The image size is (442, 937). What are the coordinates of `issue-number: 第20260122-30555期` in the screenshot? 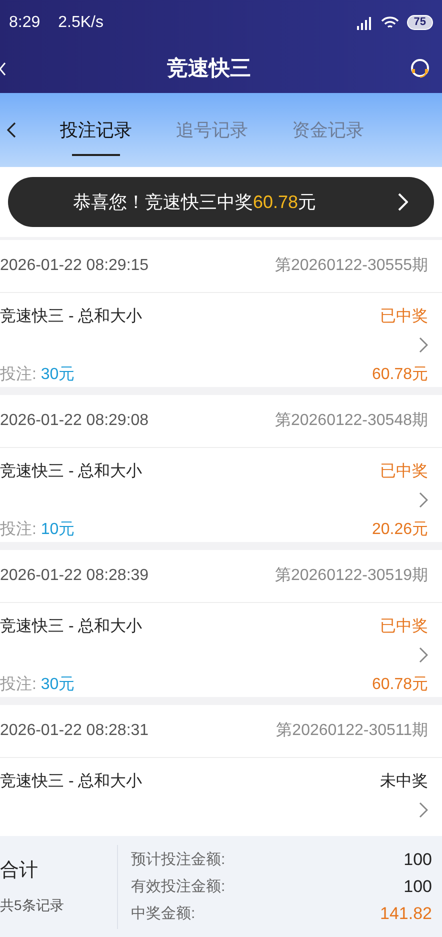 It's located at (351, 266).